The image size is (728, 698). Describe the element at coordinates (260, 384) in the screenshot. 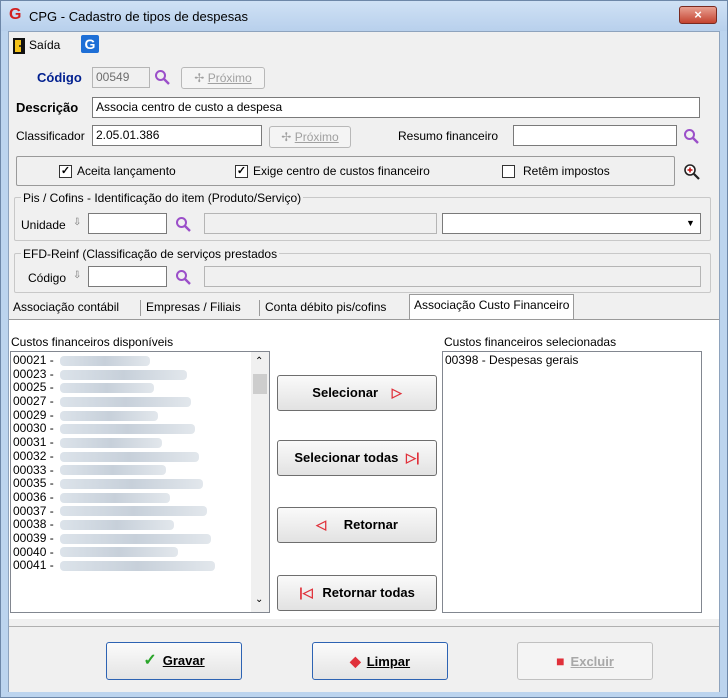

I see `scroll-thumb` at that location.